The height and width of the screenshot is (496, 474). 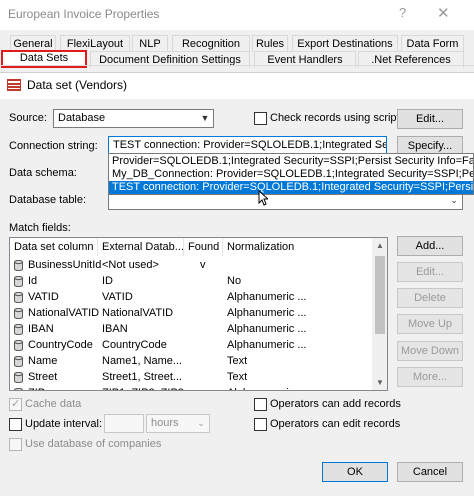 I want to click on cell-external-column: IBAN, so click(x=115, y=329).